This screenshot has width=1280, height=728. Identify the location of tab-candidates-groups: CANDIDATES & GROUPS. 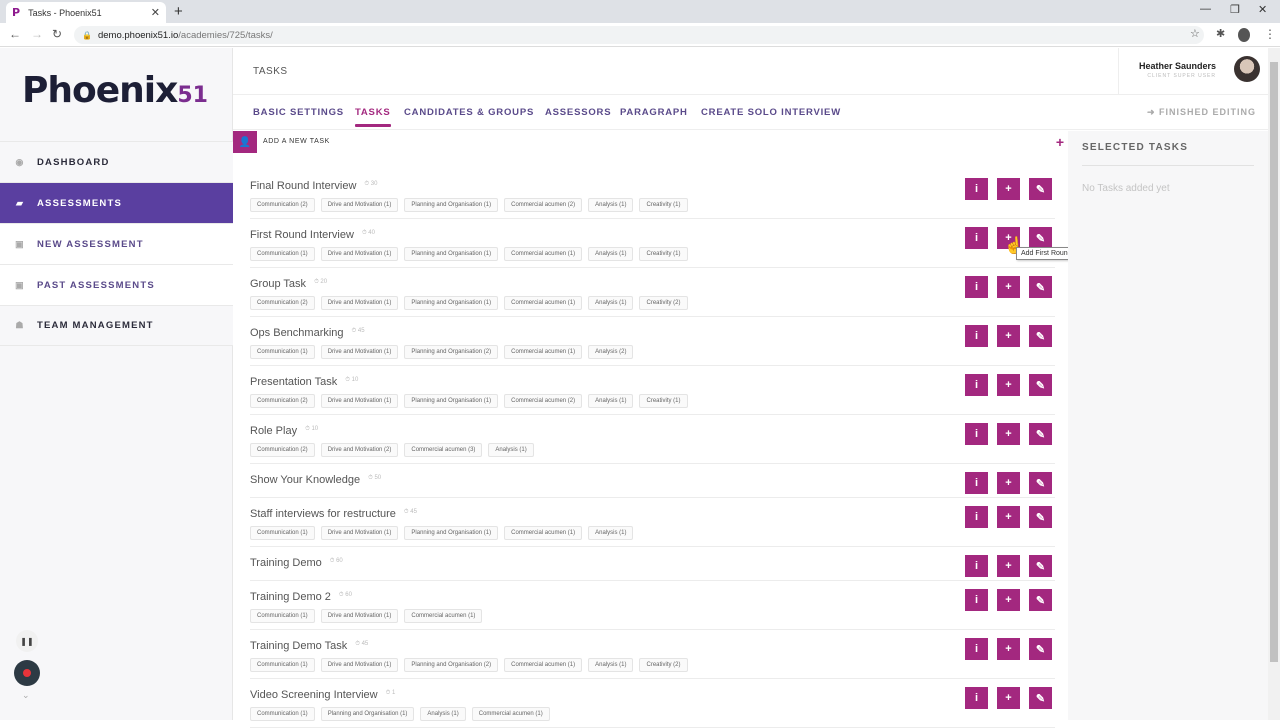
(469, 112).